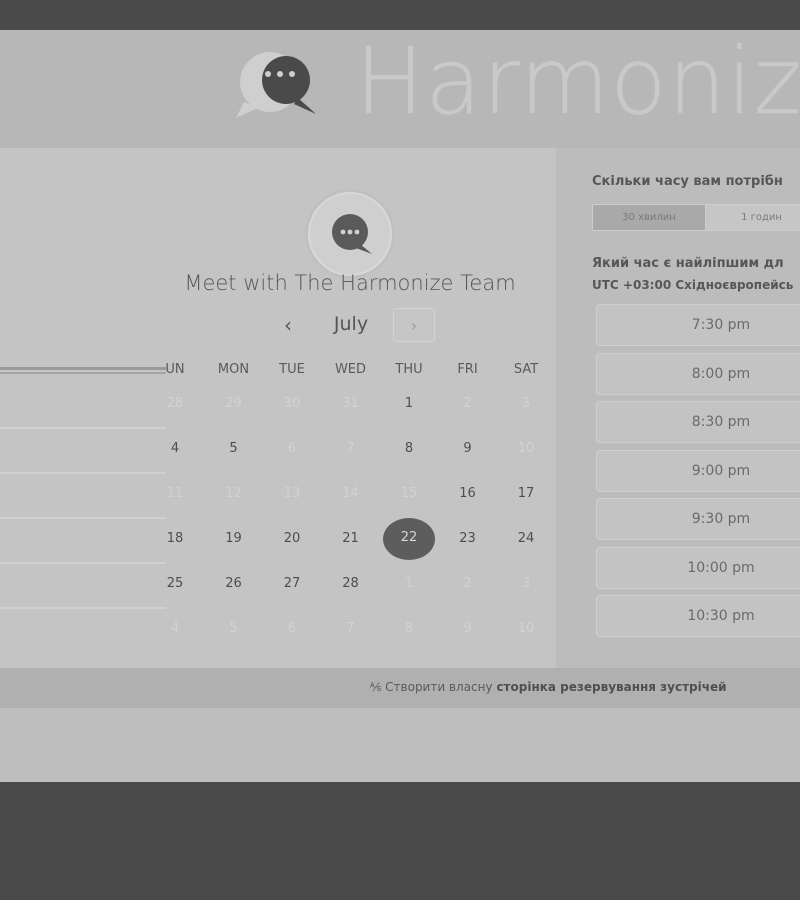  I want to click on month-navigation: ‹ July ›, so click(355, 325).